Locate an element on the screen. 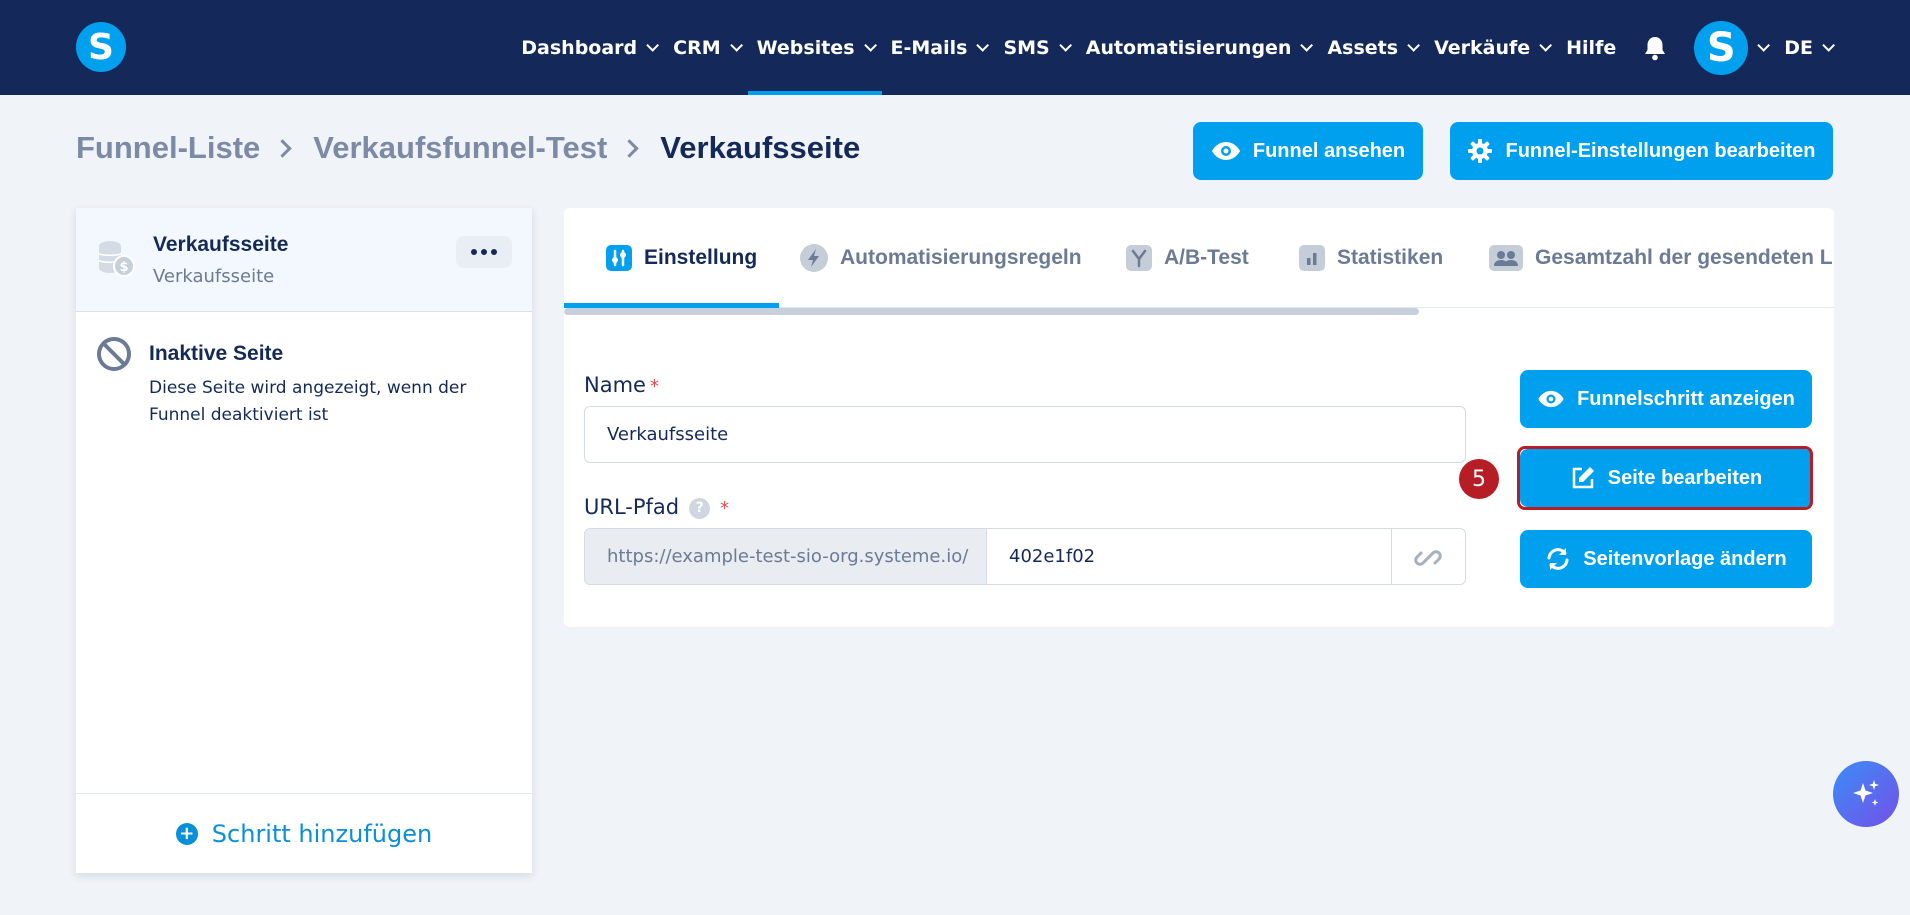 Image resolution: width=1910 pixels, height=915 pixels. coins-icon: $ is located at coordinates (116, 260).